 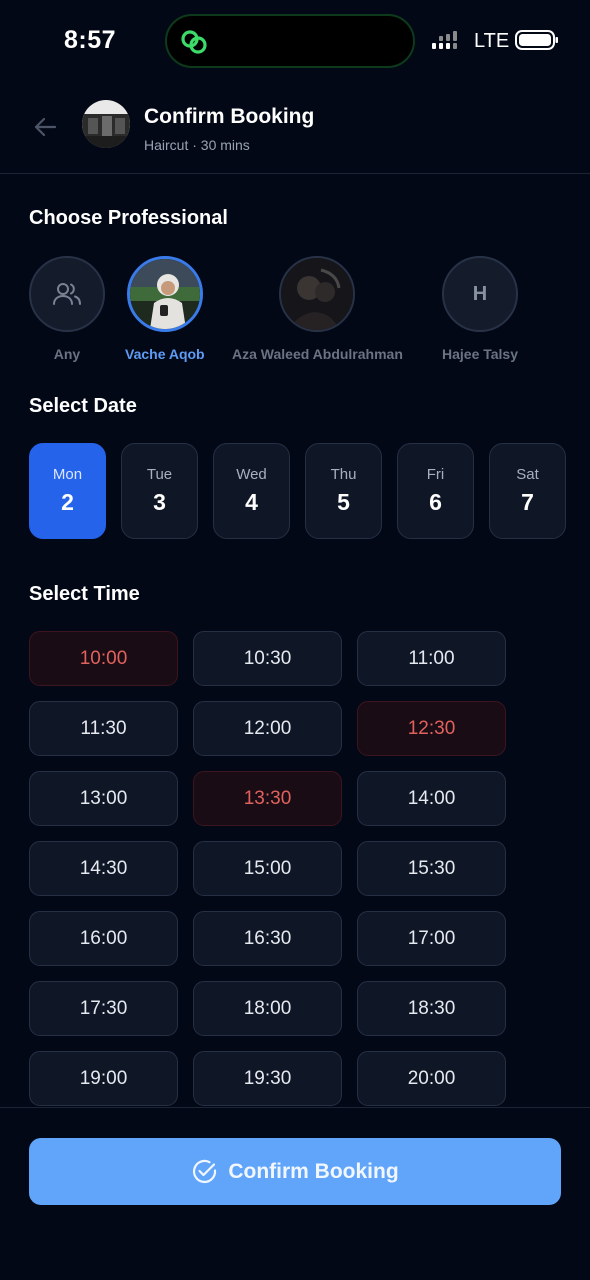 I want to click on back-button, so click(x=45, y=127).